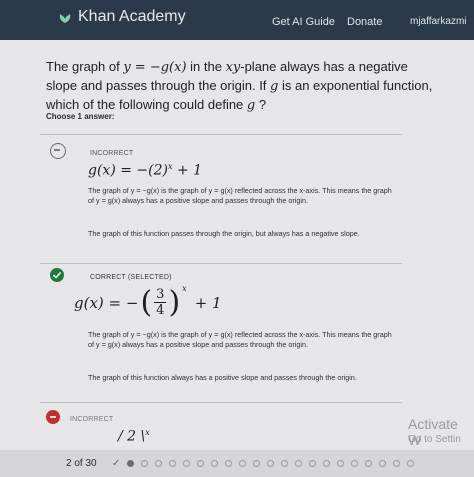 The image size is (474, 477). I want to click on completed-check-icon: ✓, so click(116, 463).